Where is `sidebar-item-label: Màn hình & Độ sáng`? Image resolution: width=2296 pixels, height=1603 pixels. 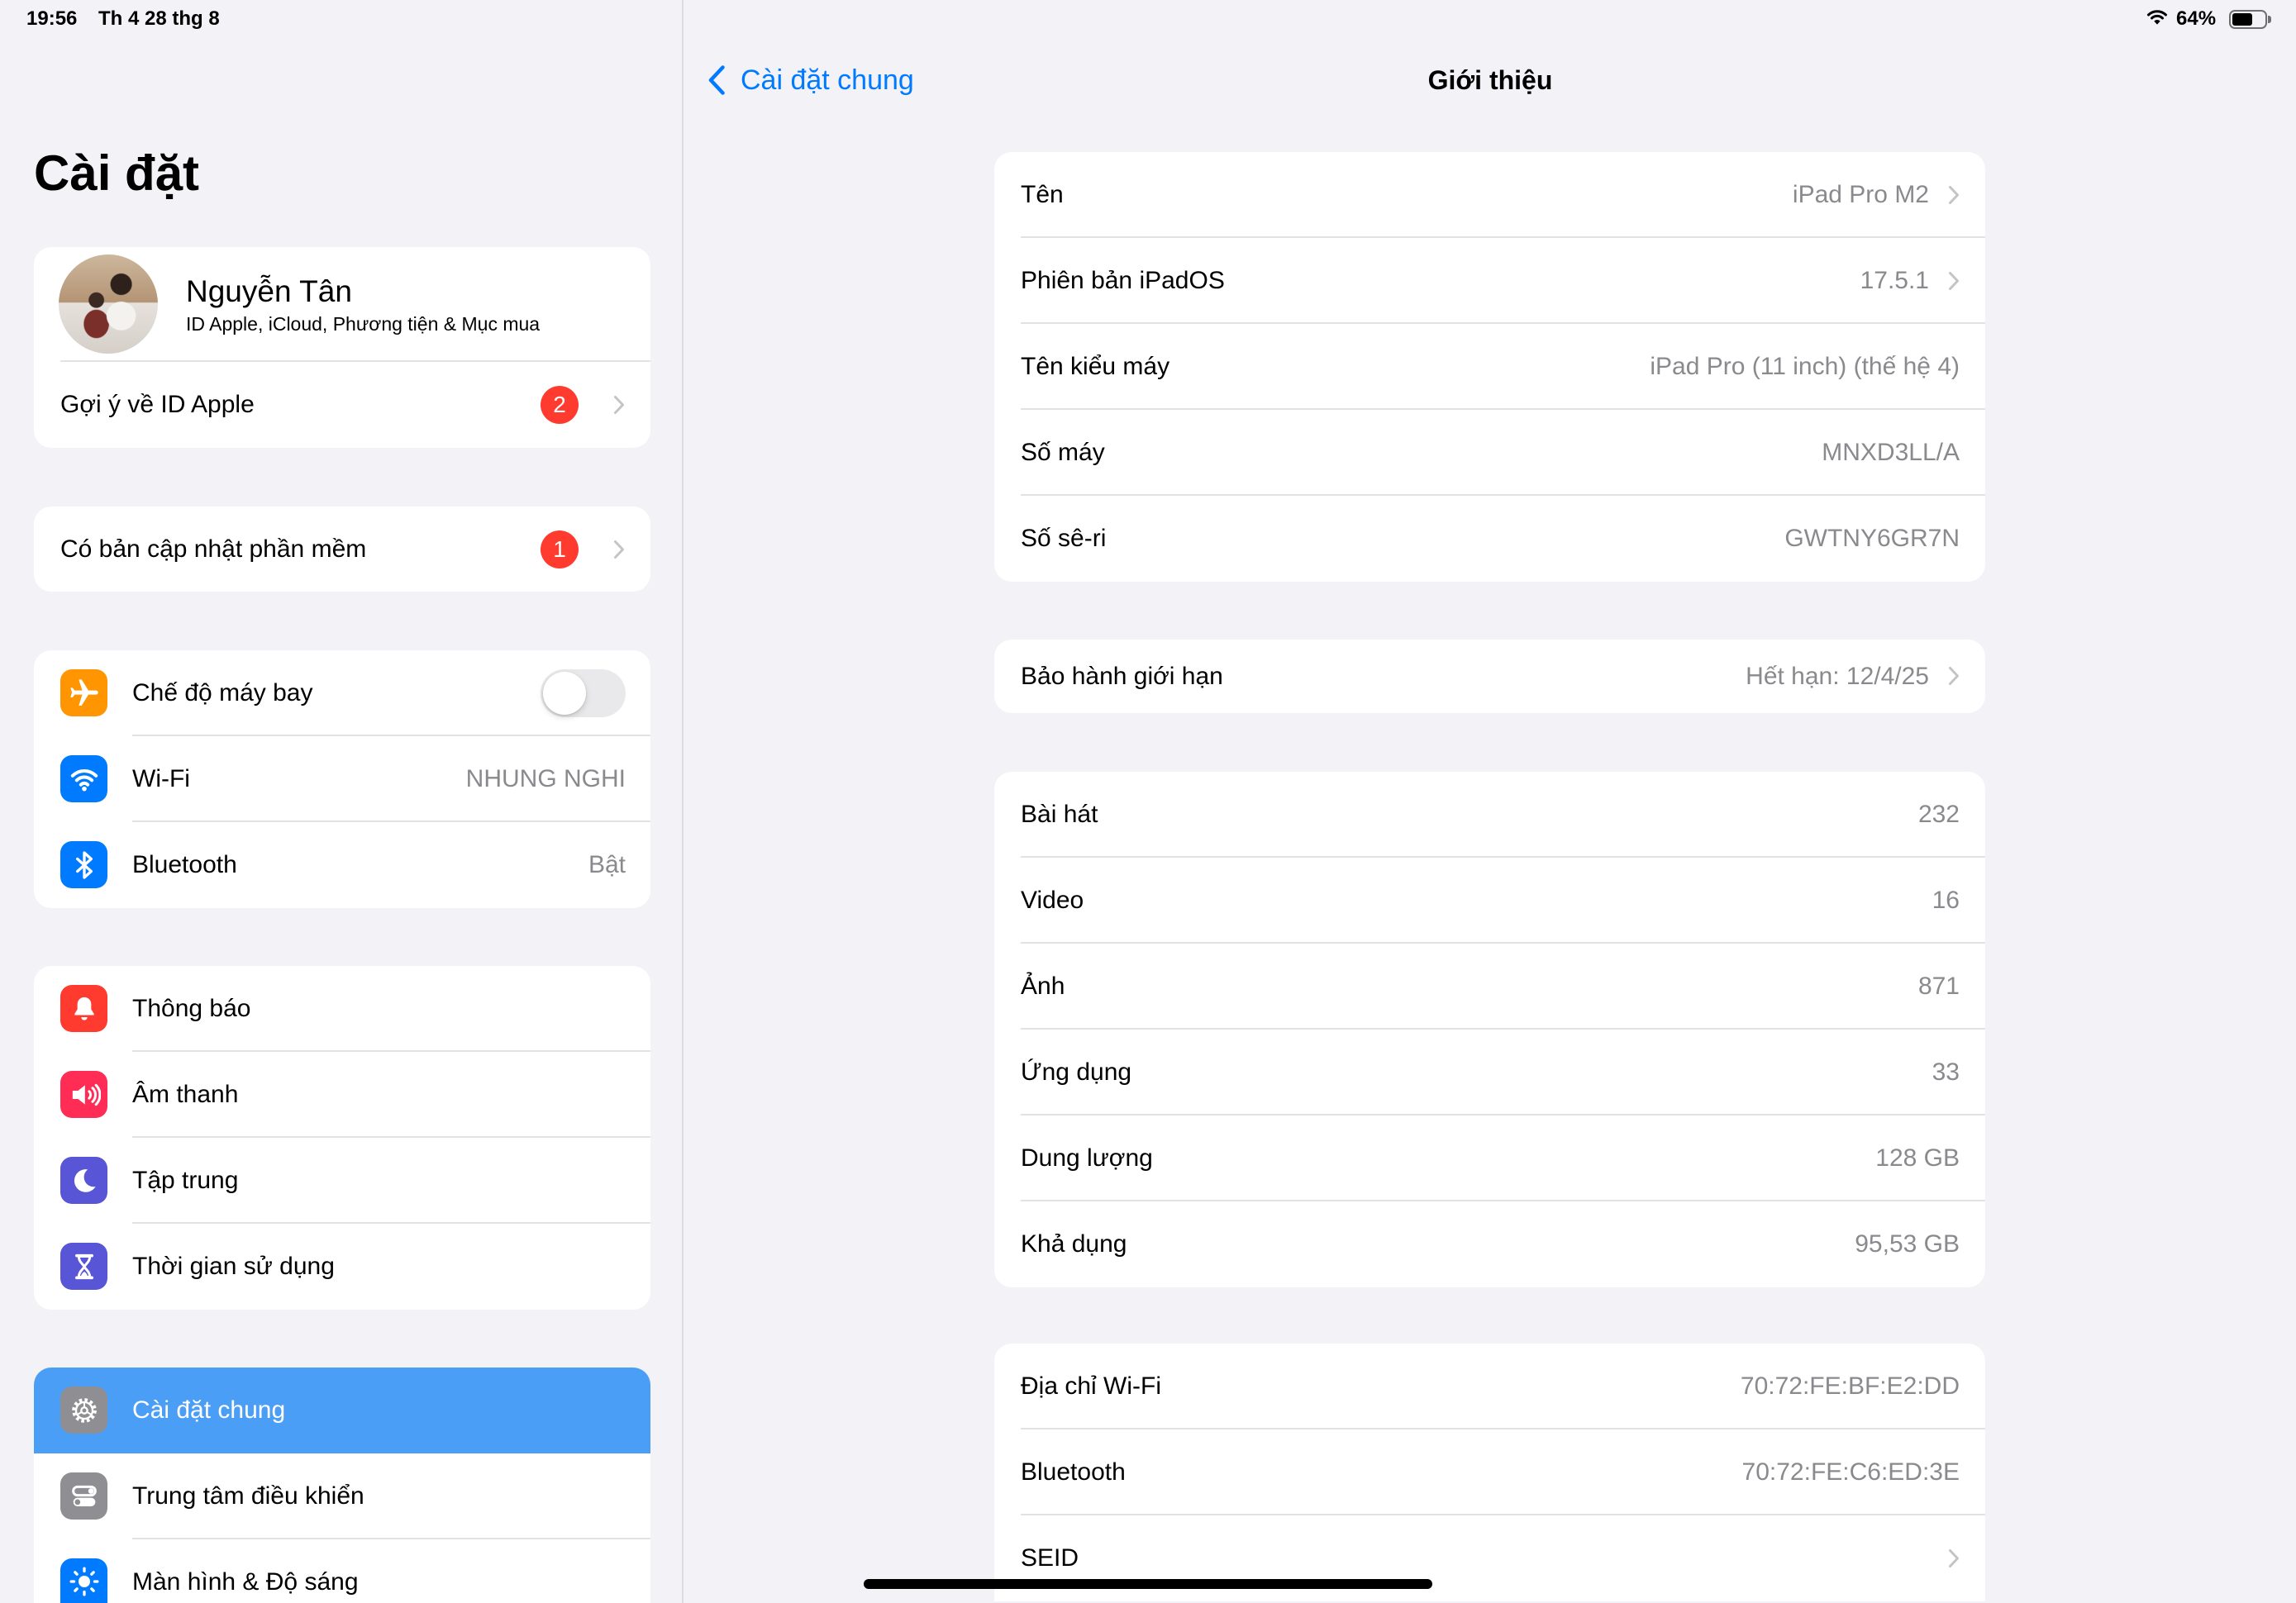 sidebar-item-label: Màn hình & Độ sáng is located at coordinates (246, 1582).